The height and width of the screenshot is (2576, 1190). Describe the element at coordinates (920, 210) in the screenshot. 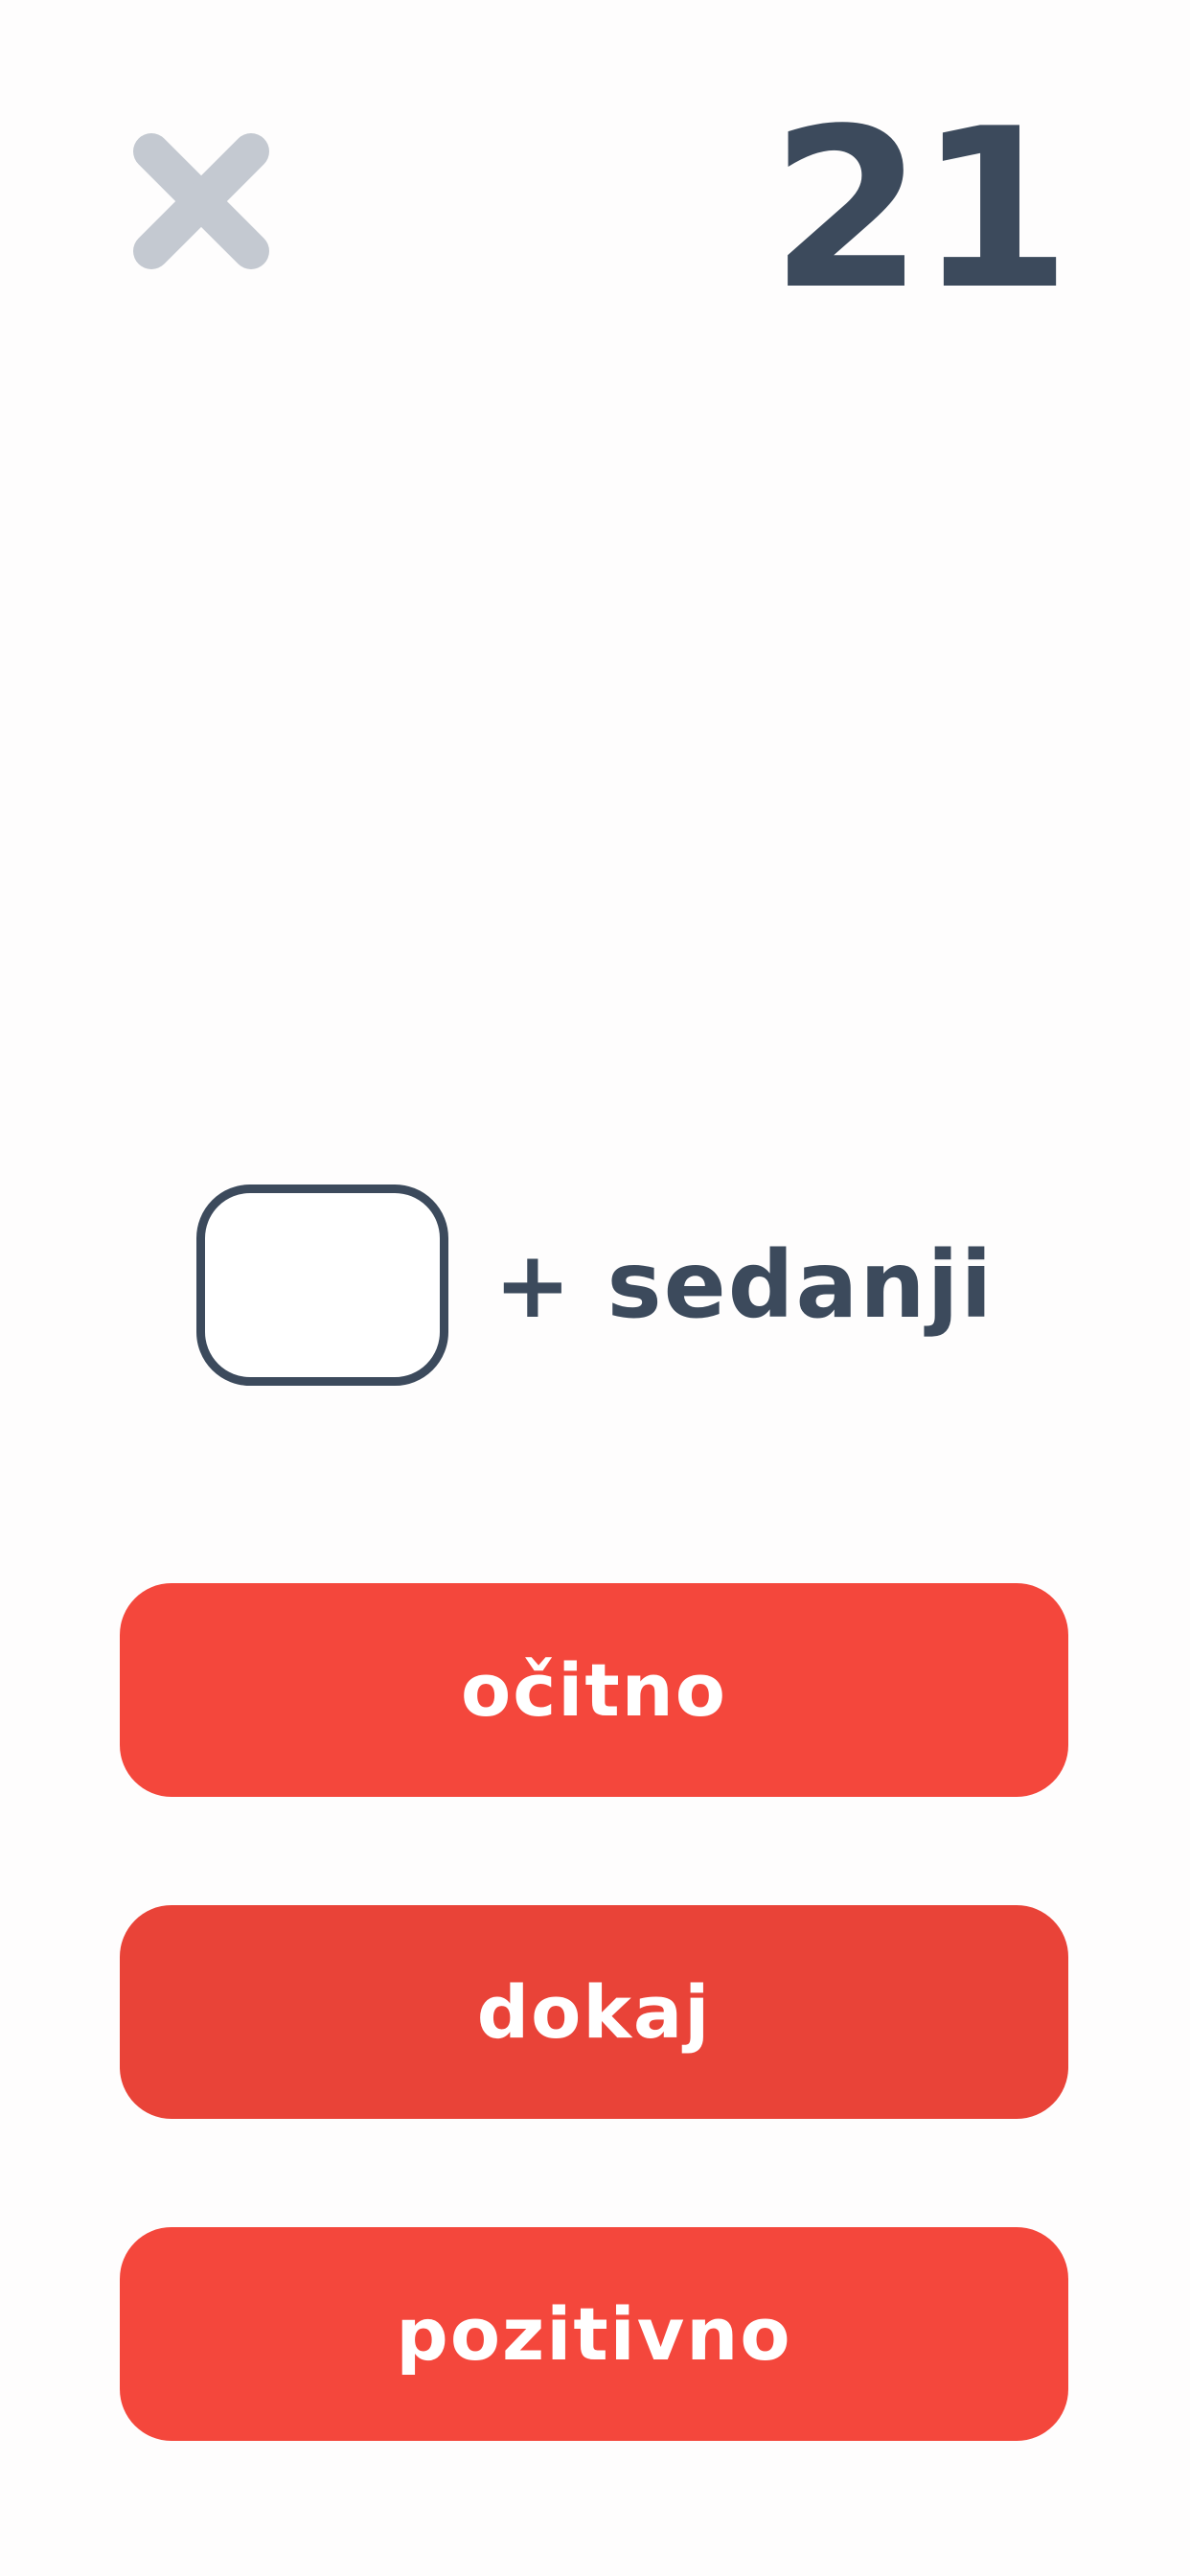

I see `score-counter: 21` at that location.